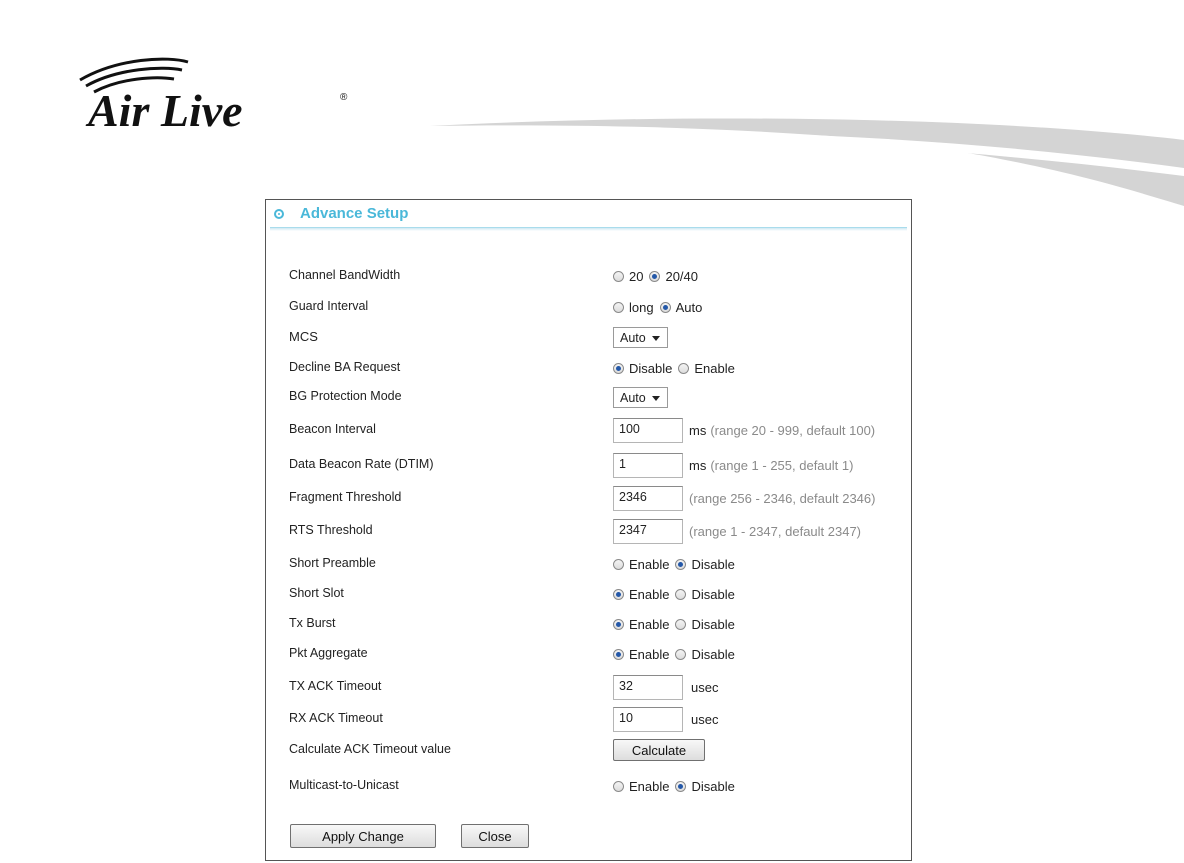  I want to click on row-tx-ack: TX ACK Timeout 32 usec, so click(588, 687).